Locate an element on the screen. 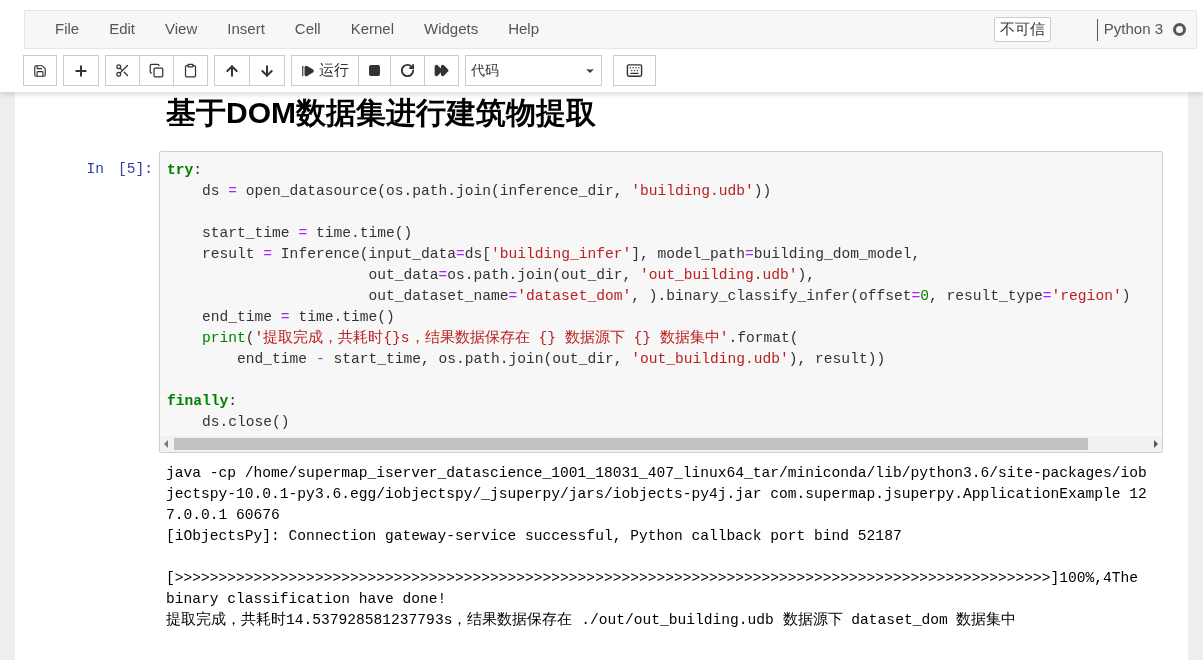 This screenshot has width=1203, height=660. kernel-name: Python 3 is located at coordinates (1133, 29).